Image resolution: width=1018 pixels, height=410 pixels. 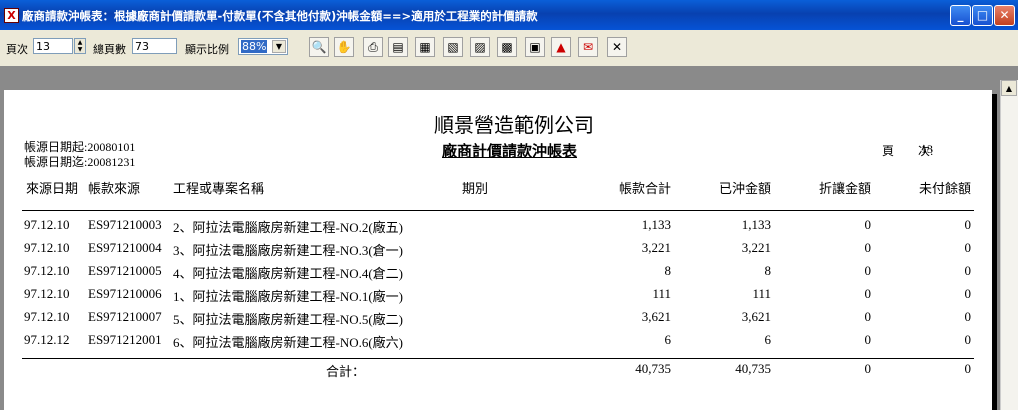 What do you see at coordinates (744, 188) in the screenshot?
I see `column-header: 已沖金額` at bounding box center [744, 188].